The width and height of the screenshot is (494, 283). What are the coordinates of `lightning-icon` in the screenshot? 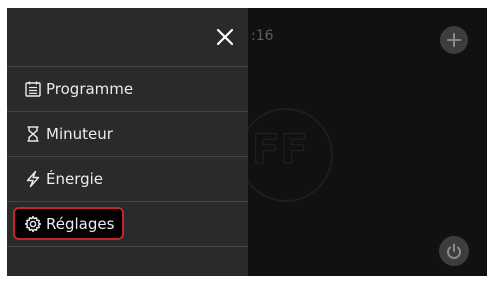 It's located at (33, 179).